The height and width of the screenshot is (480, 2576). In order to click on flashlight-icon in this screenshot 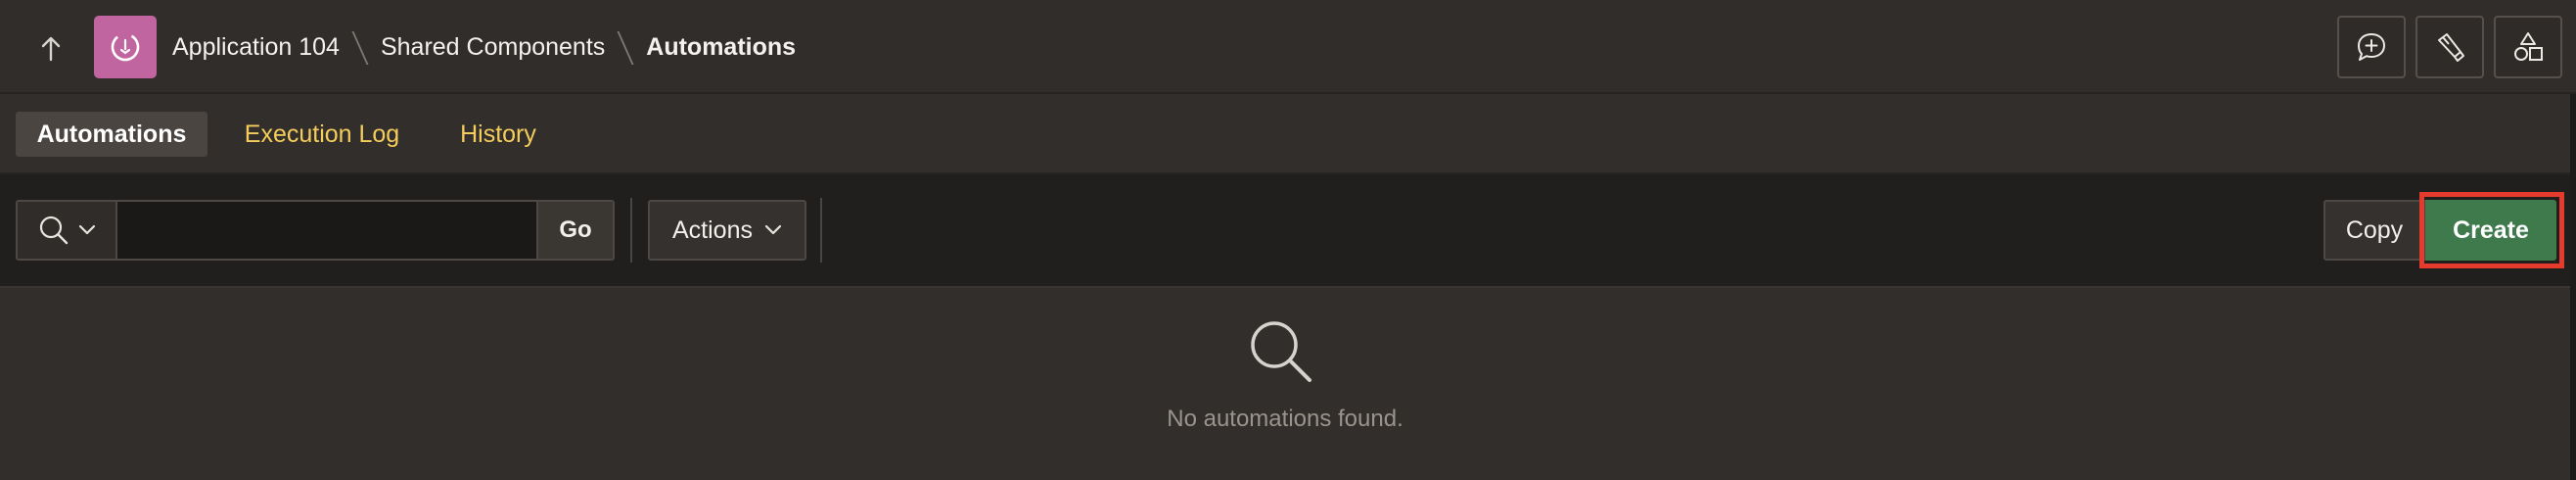, I will do `click(2451, 47)`.